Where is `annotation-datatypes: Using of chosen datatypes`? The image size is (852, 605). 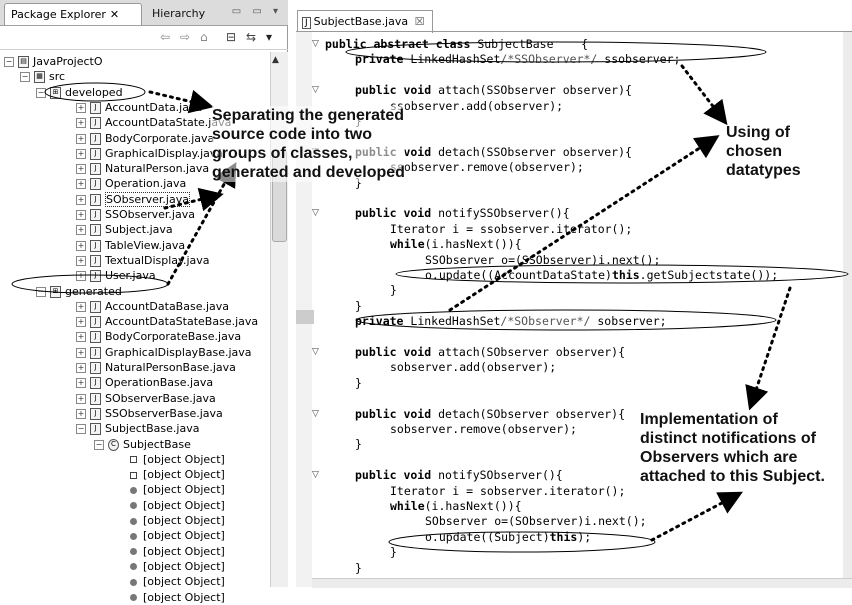
annotation-datatypes: Using of chosen datatypes is located at coordinates (763, 151).